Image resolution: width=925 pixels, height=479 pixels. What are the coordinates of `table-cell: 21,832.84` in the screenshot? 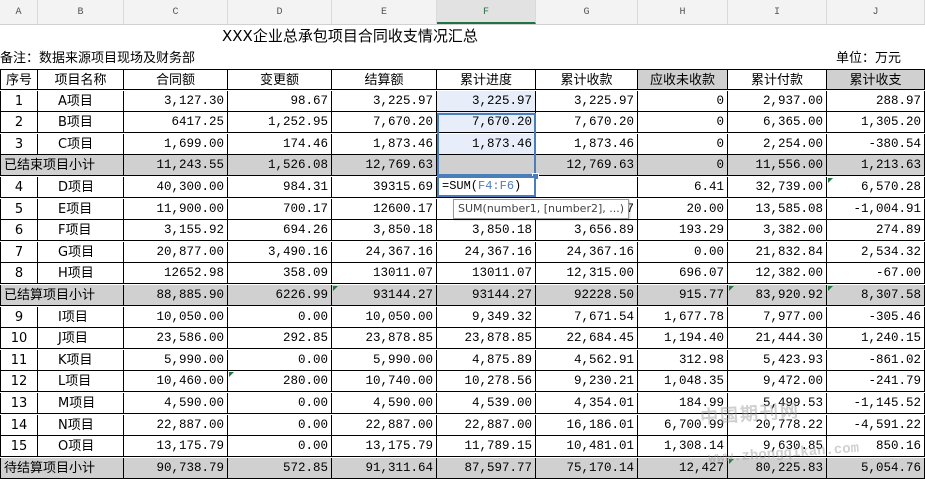 It's located at (777, 252).